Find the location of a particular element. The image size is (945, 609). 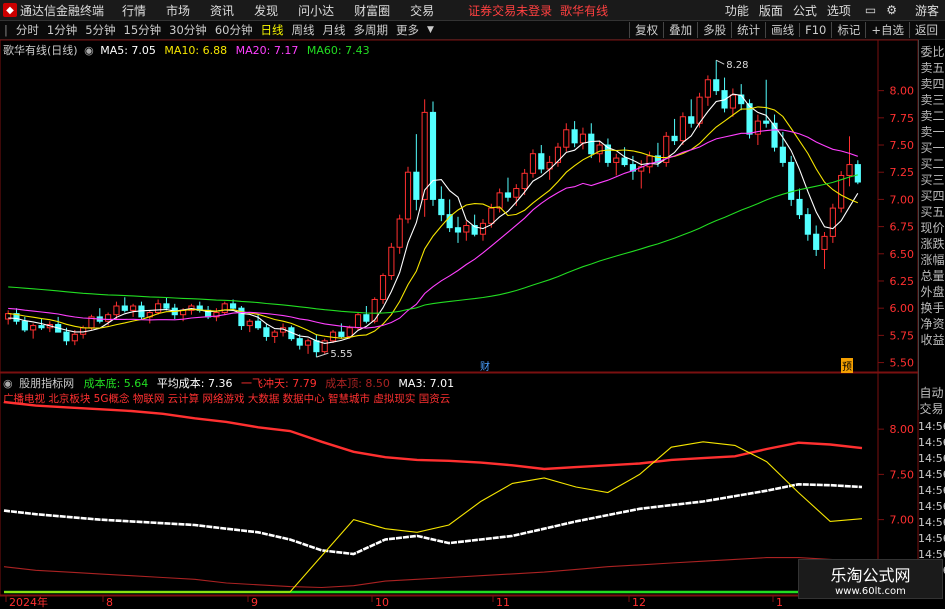

price-tick-label: 7.00 is located at coordinates (902, 199).